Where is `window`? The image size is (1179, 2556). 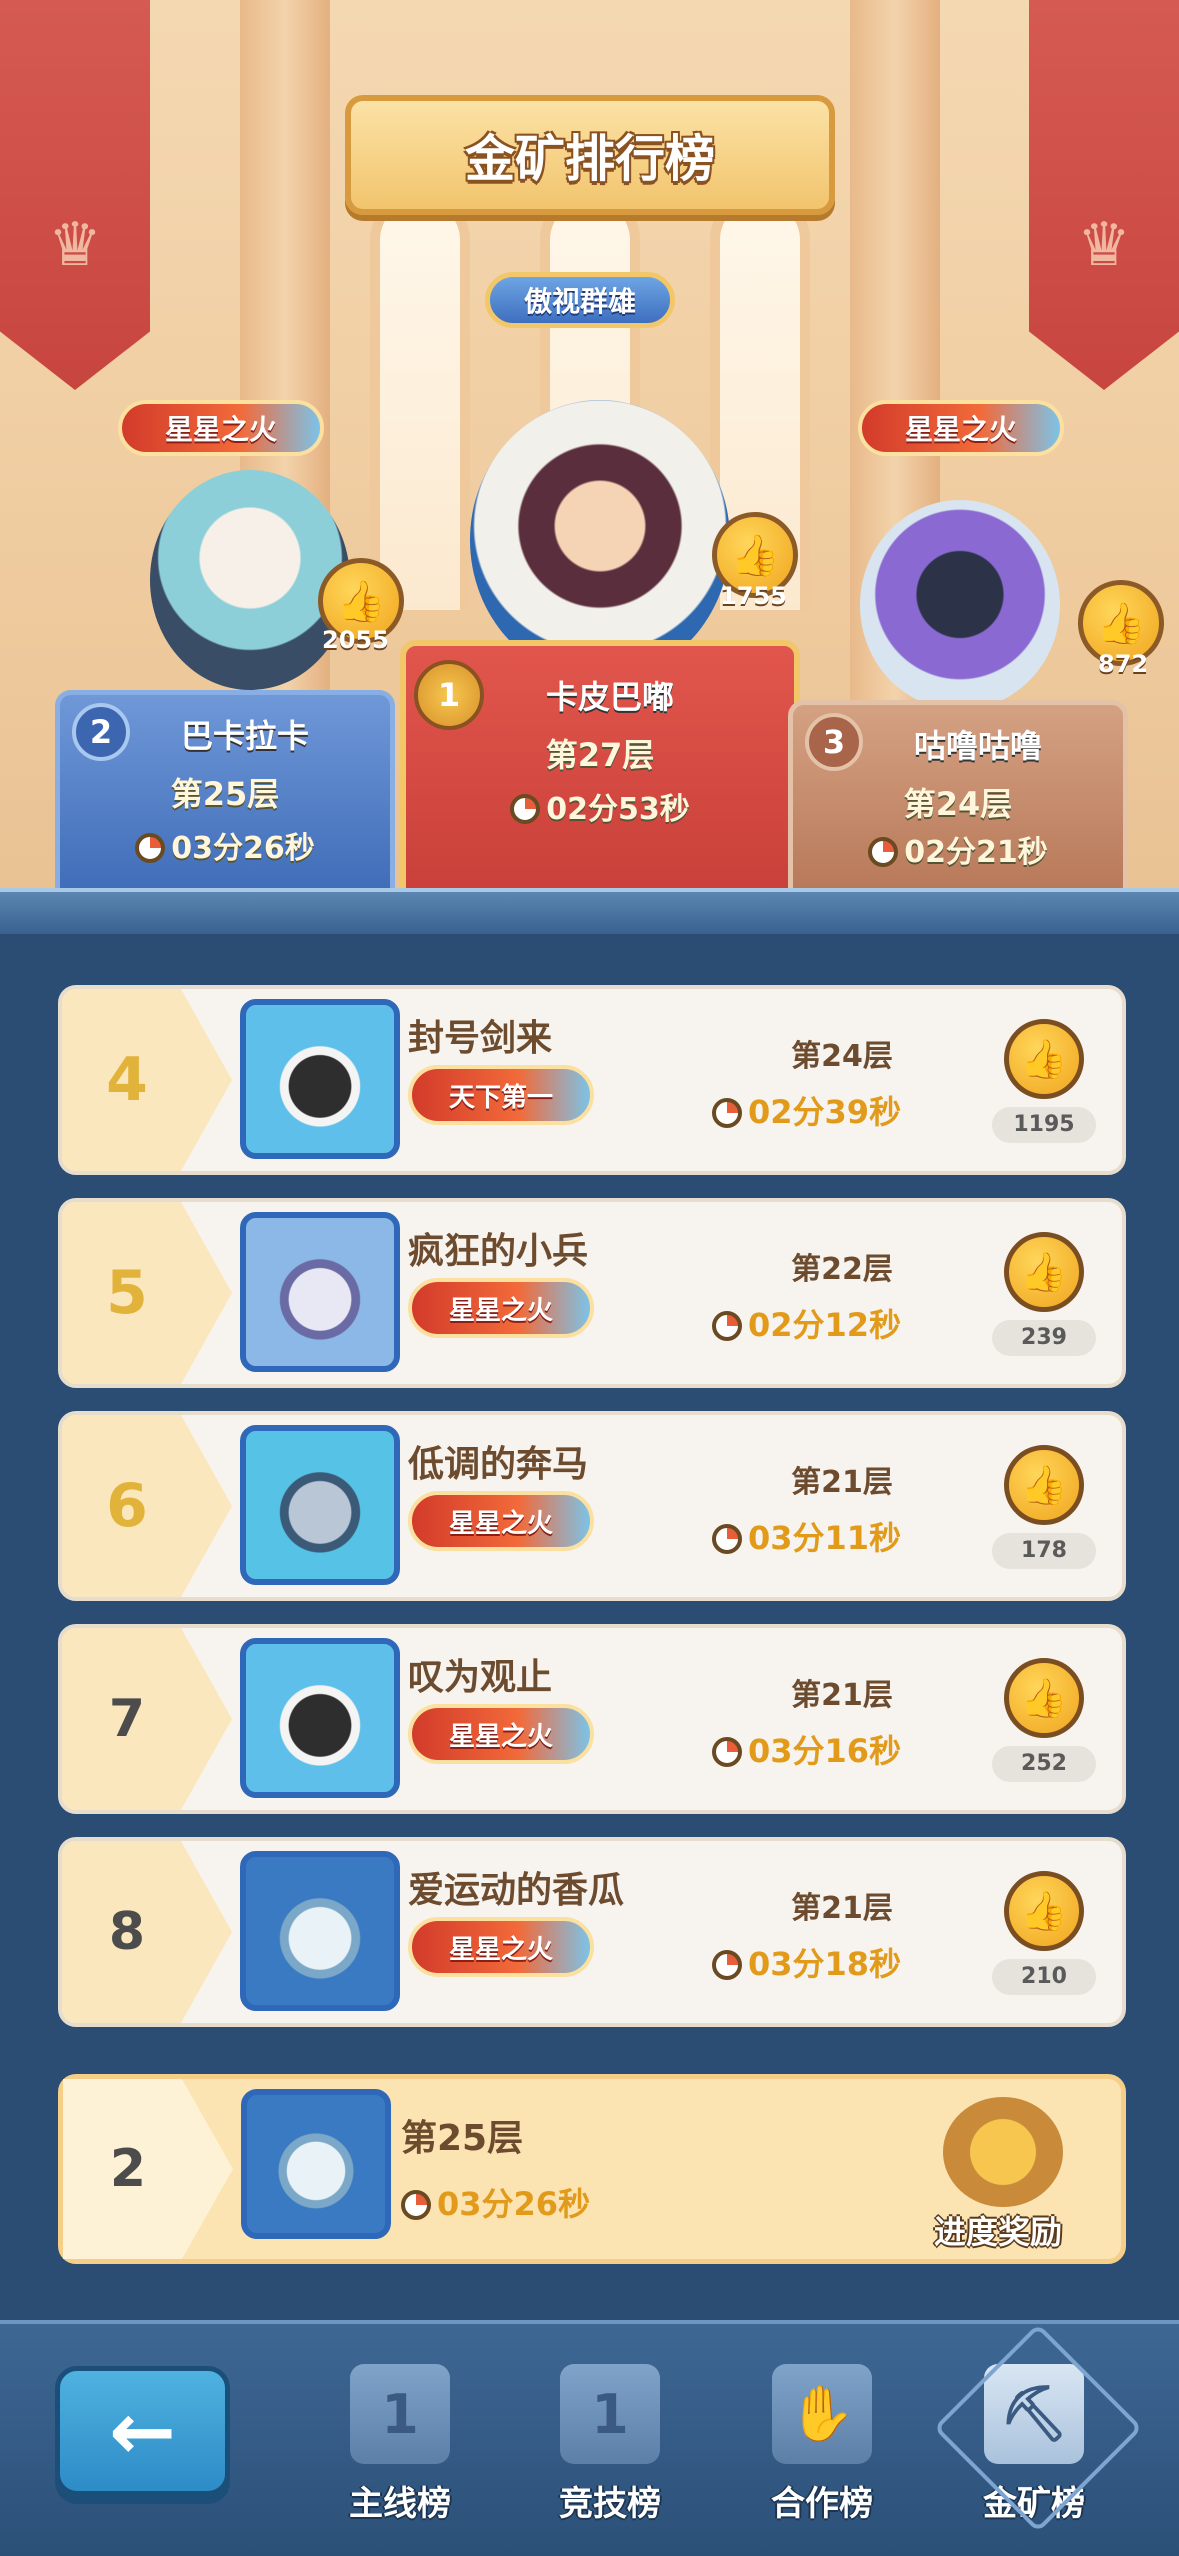
window is located at coordinates (420, 400).